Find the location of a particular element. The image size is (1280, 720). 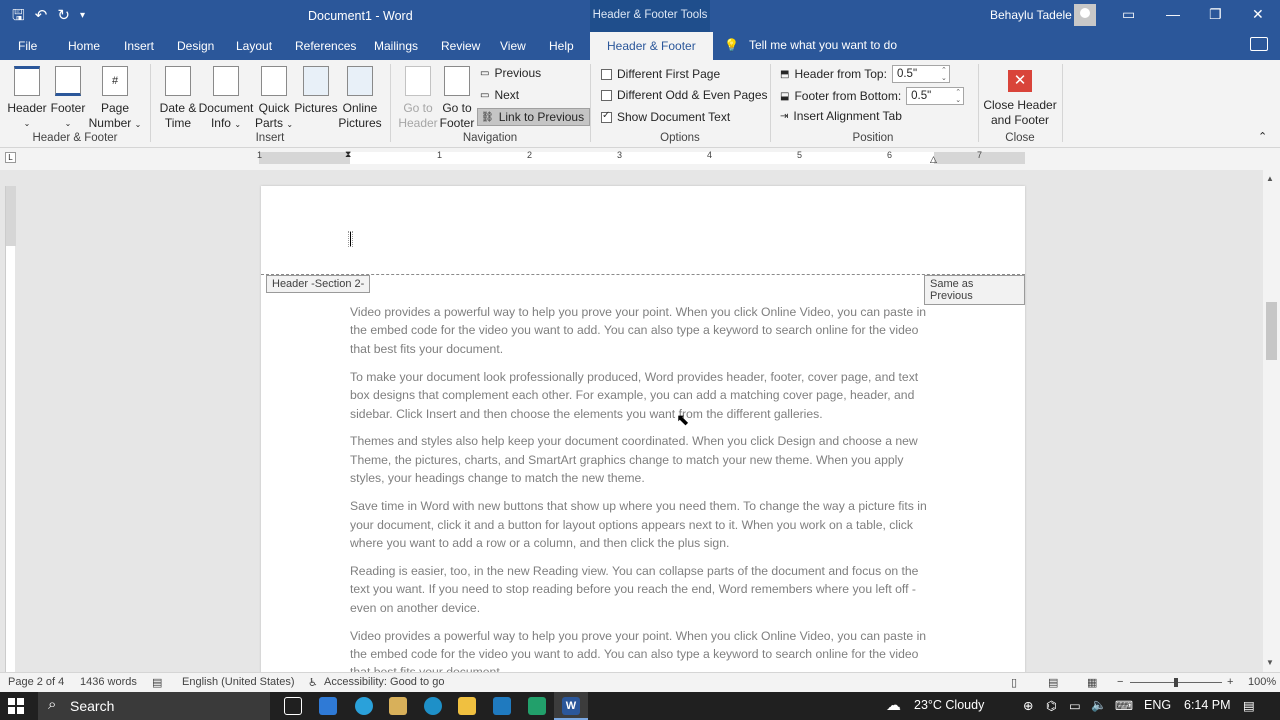

proofing-icon: ▤ is located at coordinates (157, 682).